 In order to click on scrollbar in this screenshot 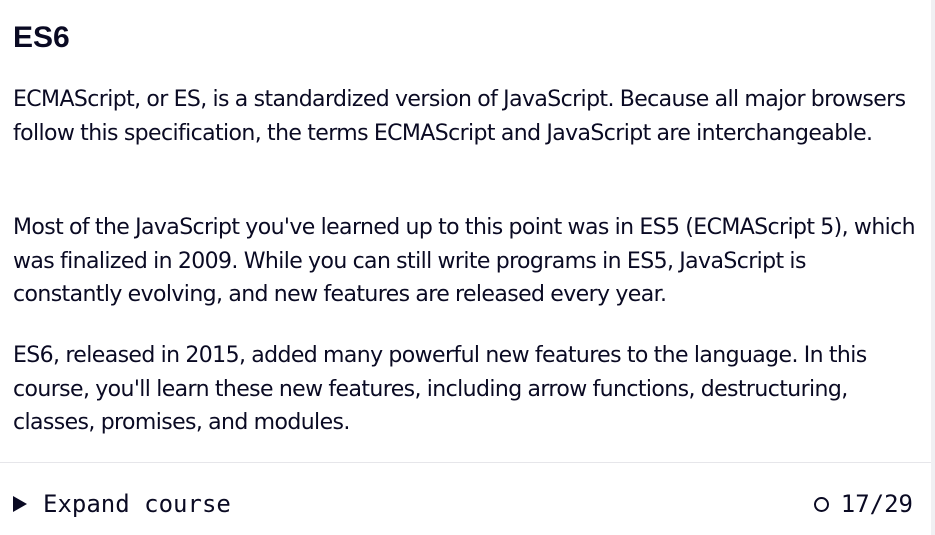, I will do `click(933, 267)`.